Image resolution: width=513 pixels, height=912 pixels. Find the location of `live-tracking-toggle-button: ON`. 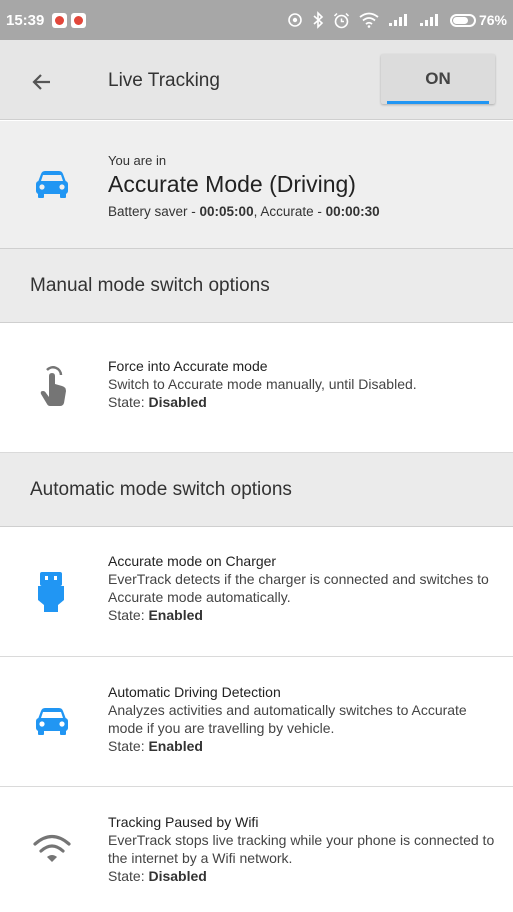

live-tracking-toggle-button: ON is located at coordinates (438, 79).